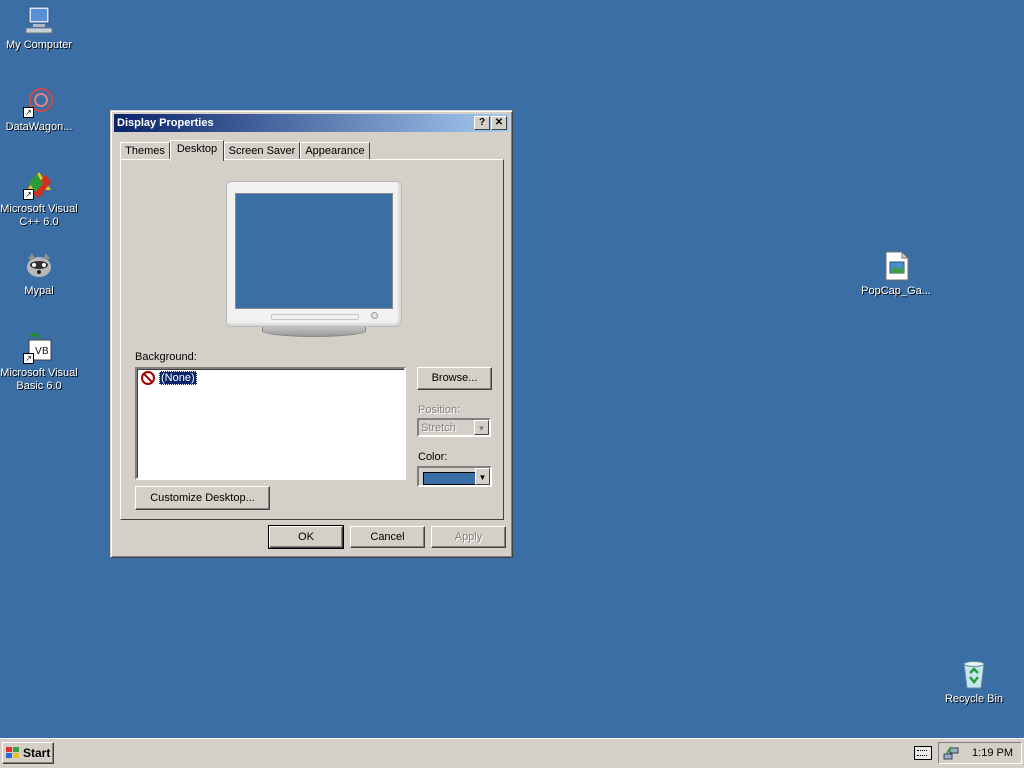 The height and width of the screenshot is (768, 1024). What do you see at coordinates (923, 753) in the screenshot?
I see `keyboard-icon` at bounding box center [923, 753].